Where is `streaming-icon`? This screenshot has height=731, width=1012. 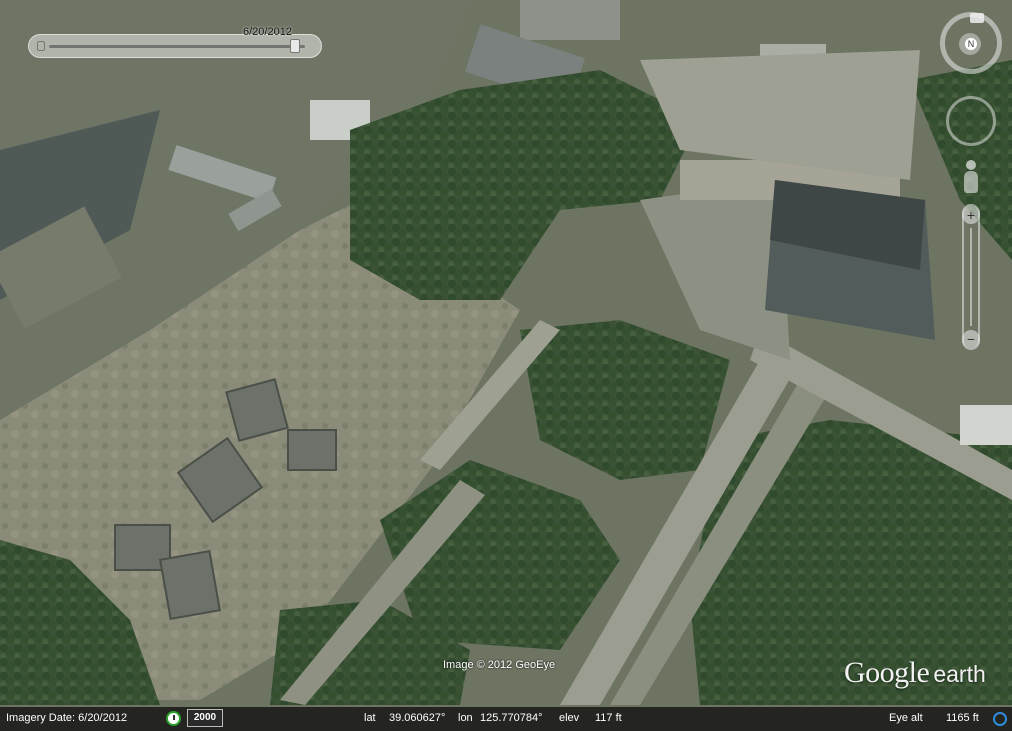 streaming-icon is located at coordinates (1000, 719).